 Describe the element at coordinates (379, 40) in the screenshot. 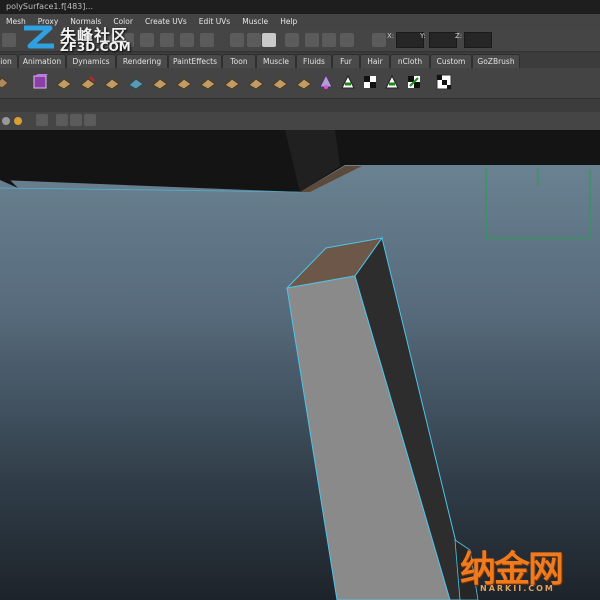

I see `absolute-transform-icon` at that location.